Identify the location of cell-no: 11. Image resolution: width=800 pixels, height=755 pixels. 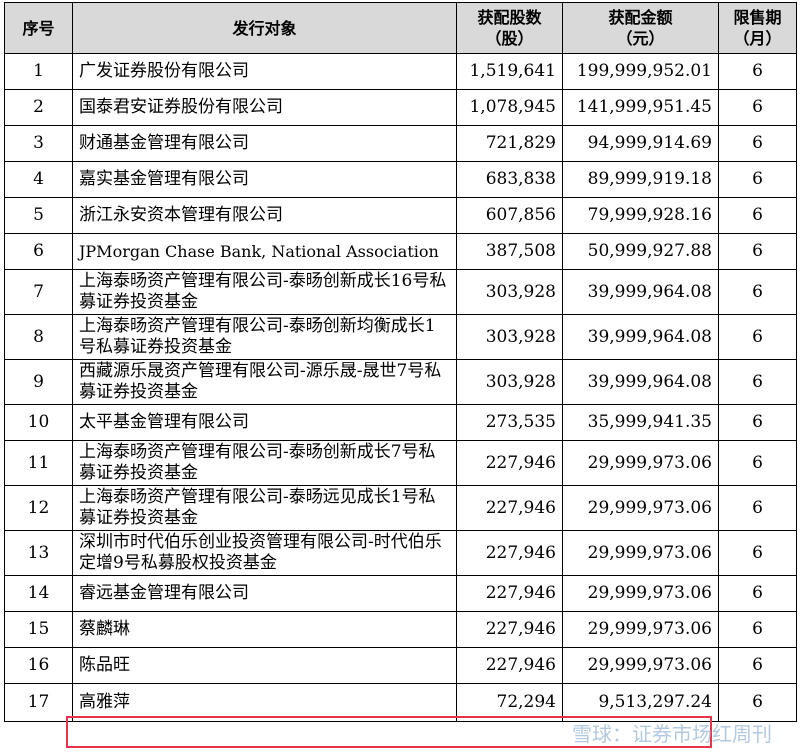
(38, 463).